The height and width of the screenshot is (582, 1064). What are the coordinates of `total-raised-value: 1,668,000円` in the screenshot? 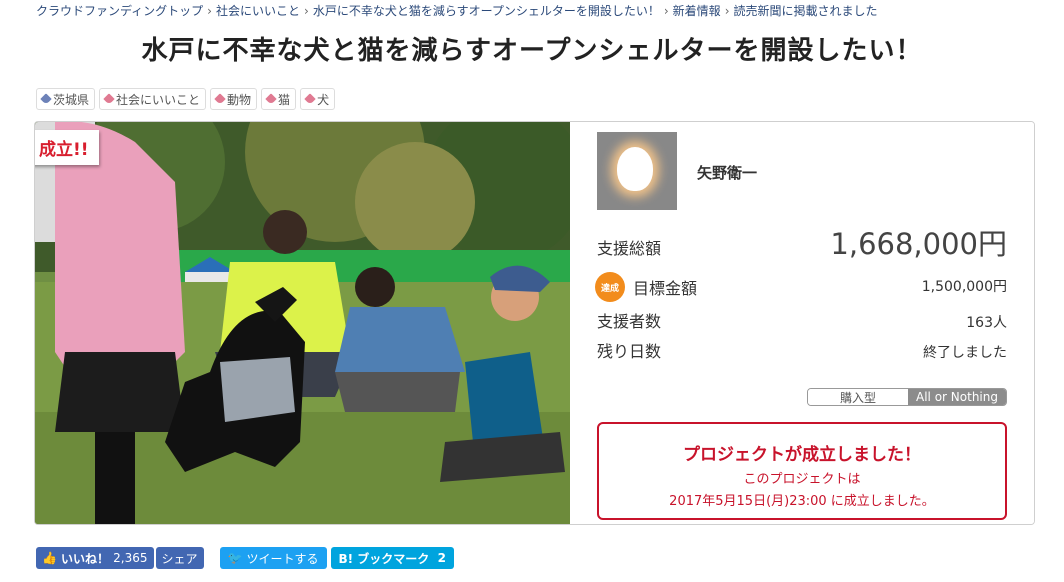 It's located at (918, 244).